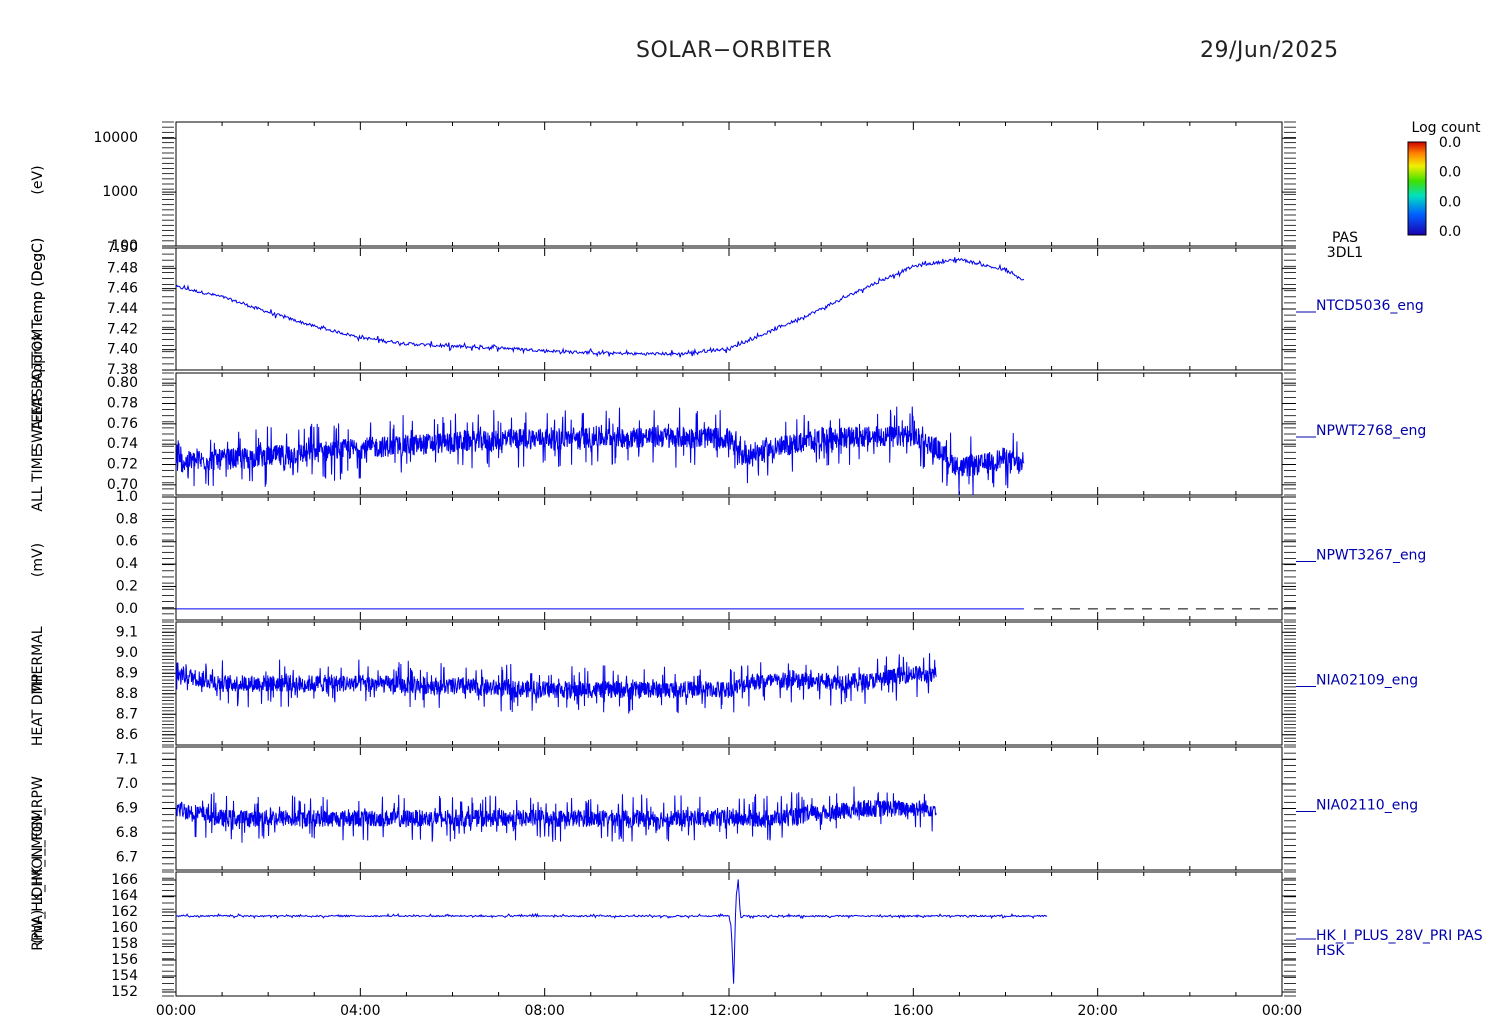 This screenshot has height=1020, width=1512. I want to click on y-tick-label: 156, so click(124, 960).